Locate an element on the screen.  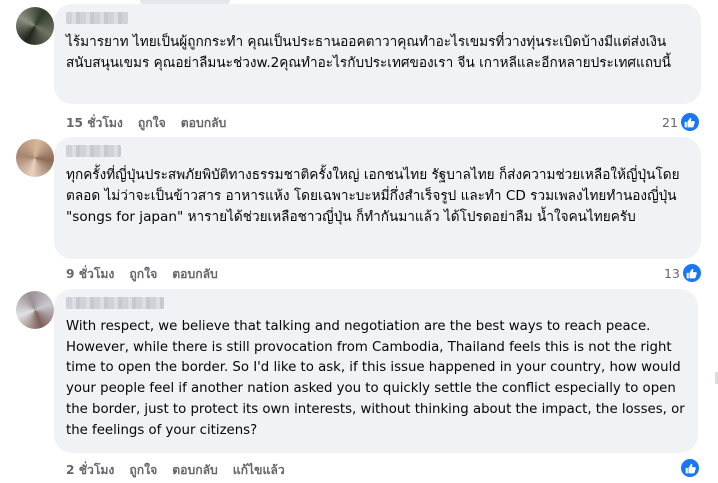
comment-actions: 15 ชั่วโมง ถูกใจ ตอบกลับ is located at coordinates (146, 123).